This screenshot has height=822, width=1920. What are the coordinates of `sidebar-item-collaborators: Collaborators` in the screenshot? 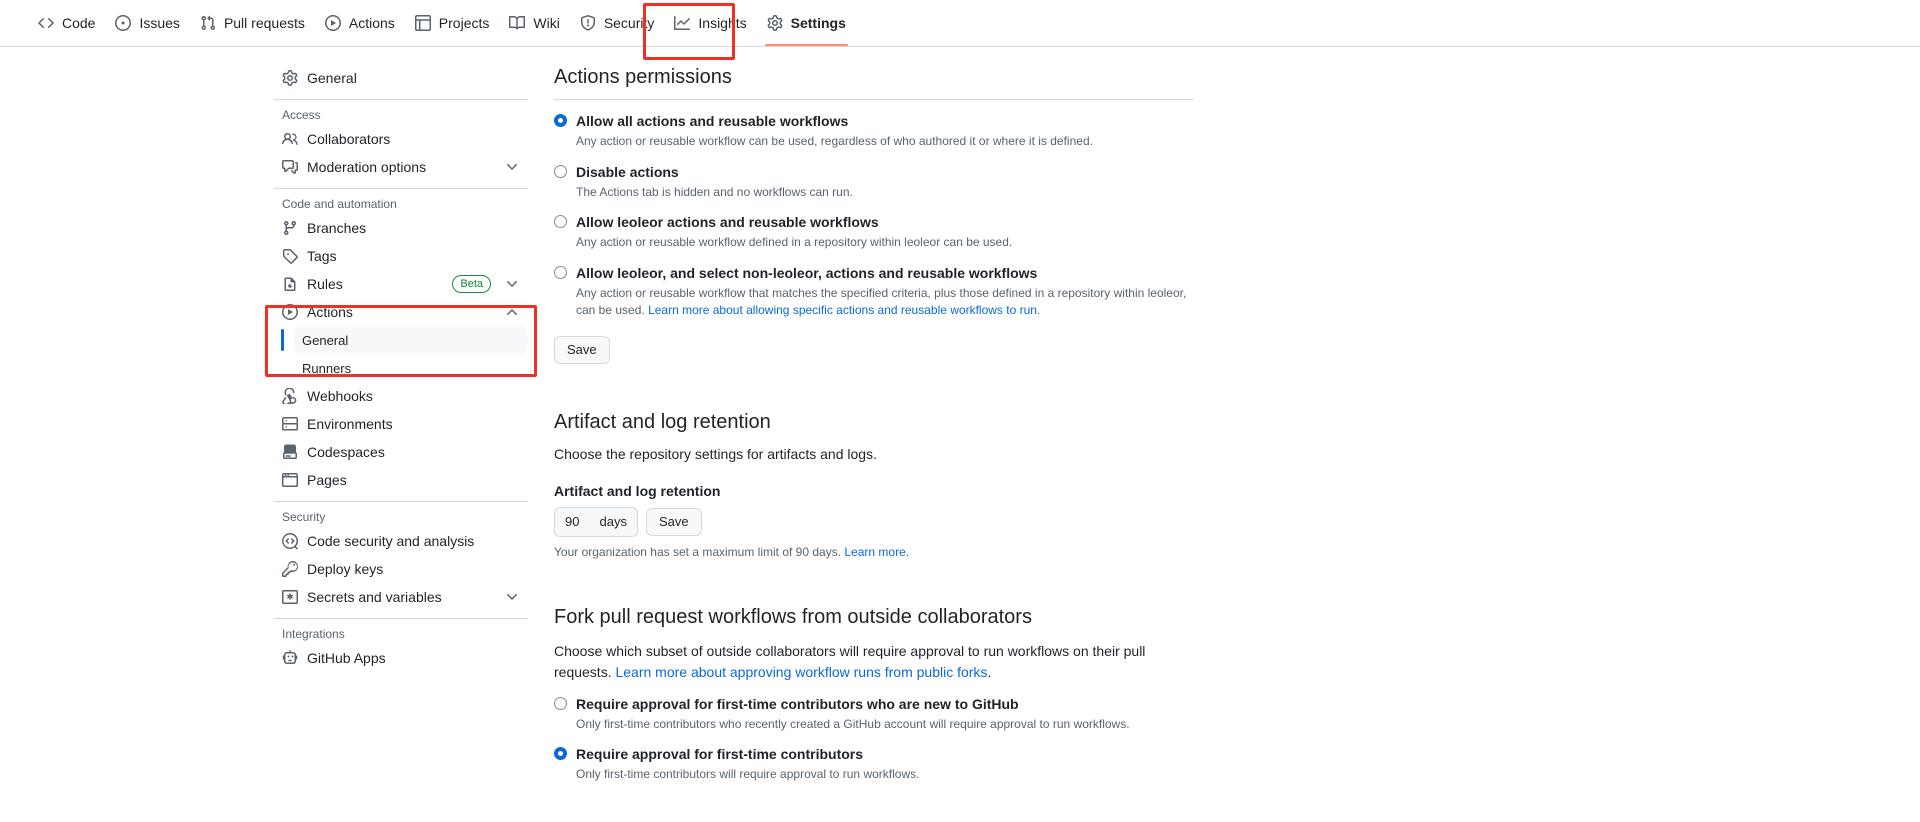 It's located at (401, 139).